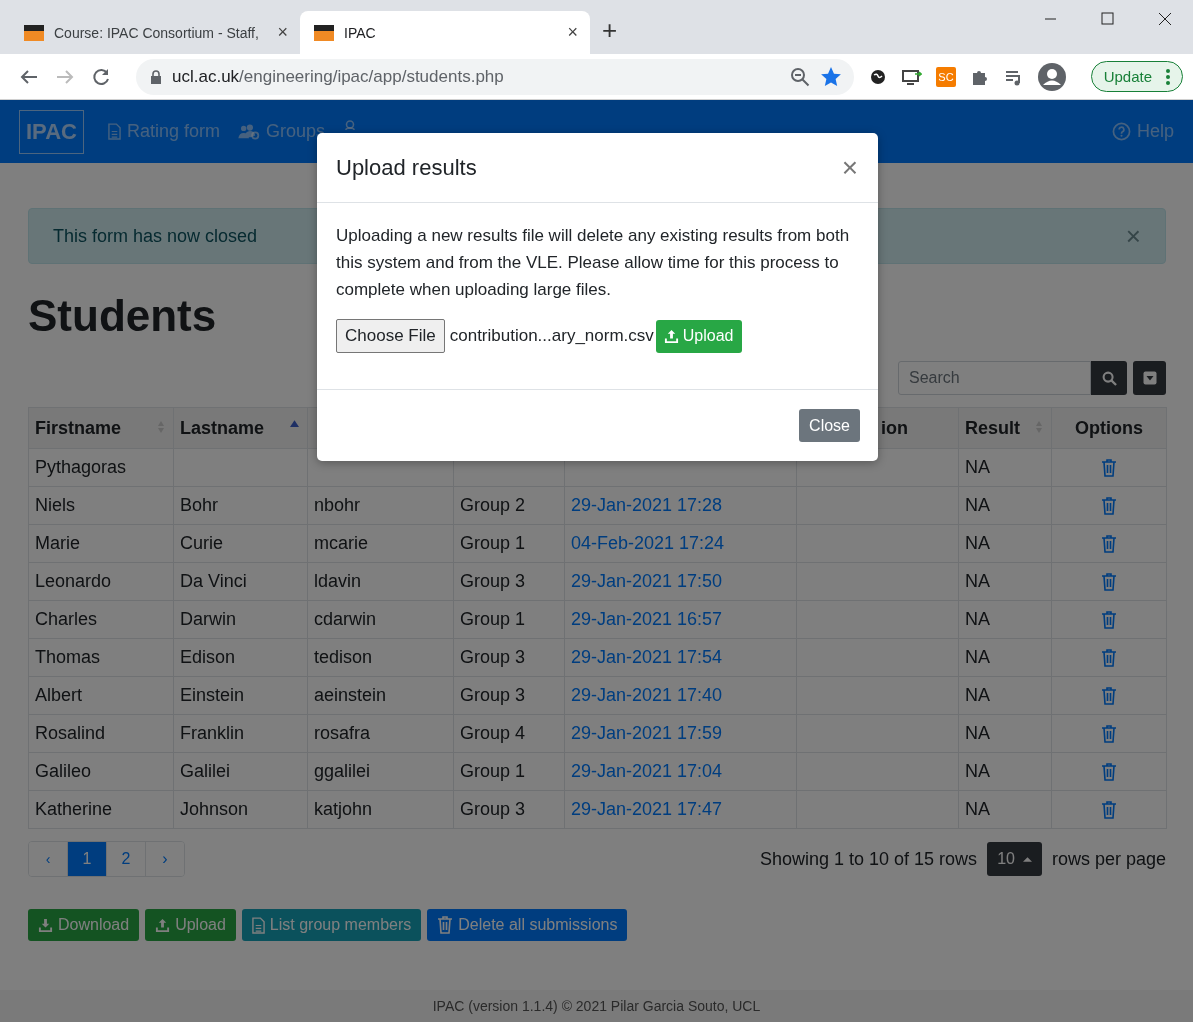 The height and width of the screenshot is (1022, 1193). I want to click on table-cell: mcarie, so click(380, 543).